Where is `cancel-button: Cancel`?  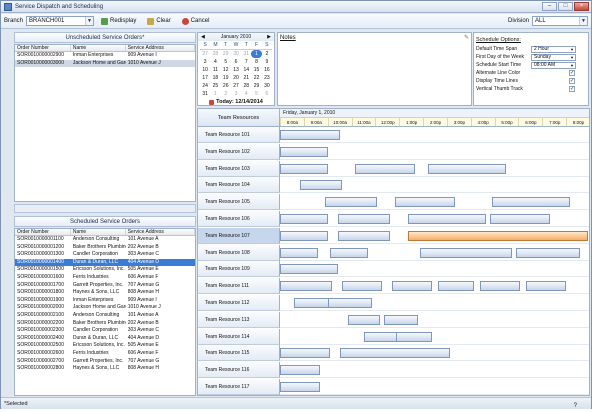
cancel-button: Cancel is located at coordinates (196, 21).